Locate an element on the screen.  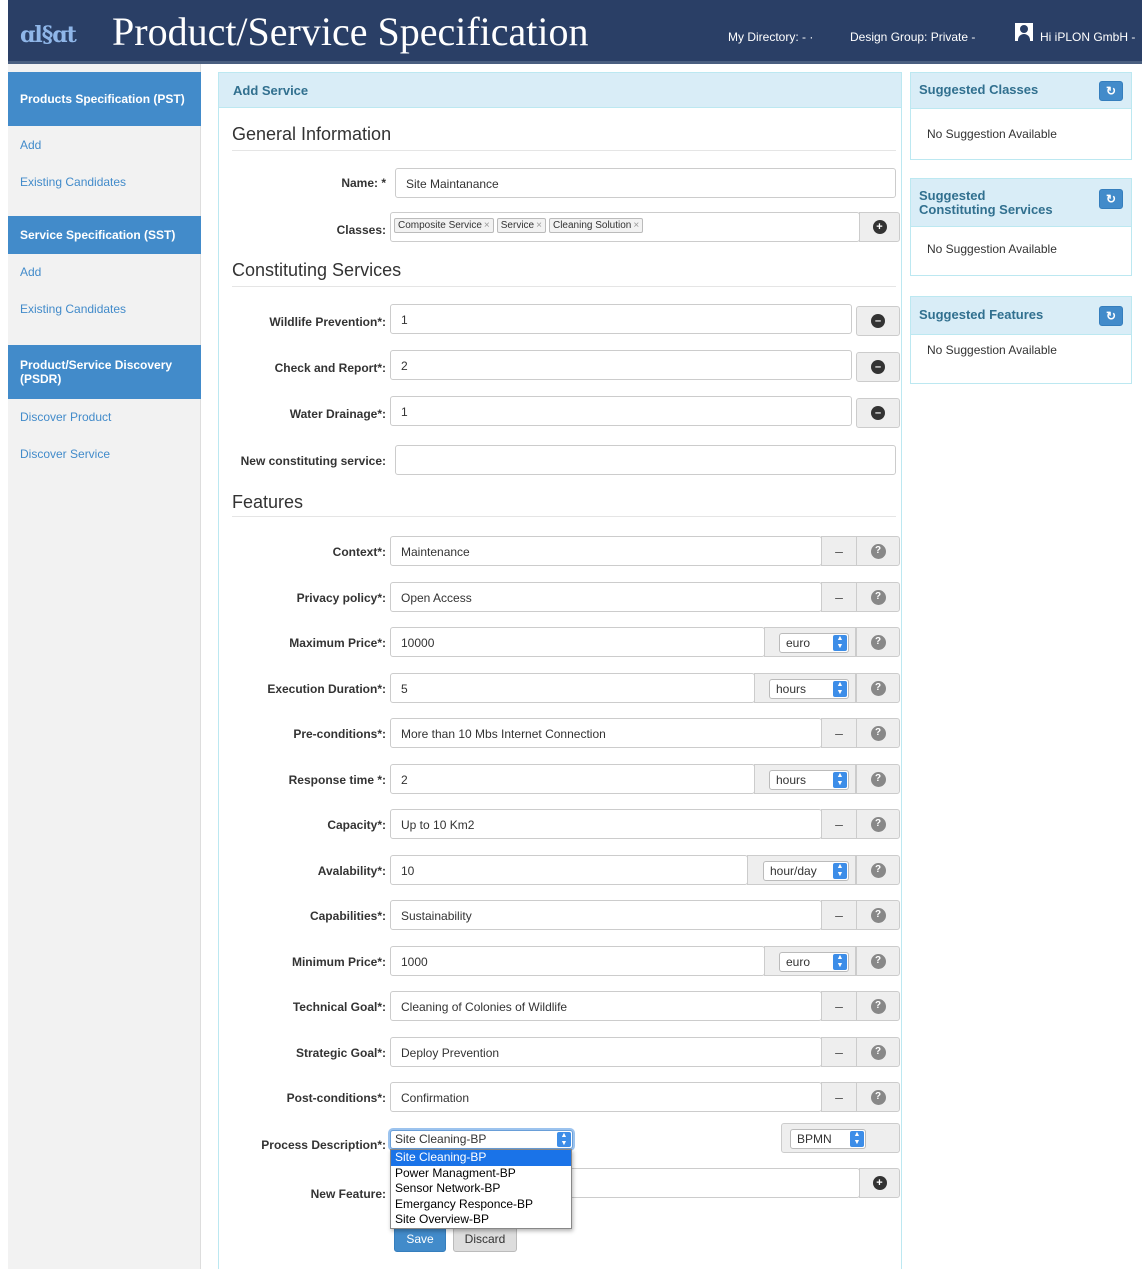
discard-button: Discard is located at coordinates (485, 1239).